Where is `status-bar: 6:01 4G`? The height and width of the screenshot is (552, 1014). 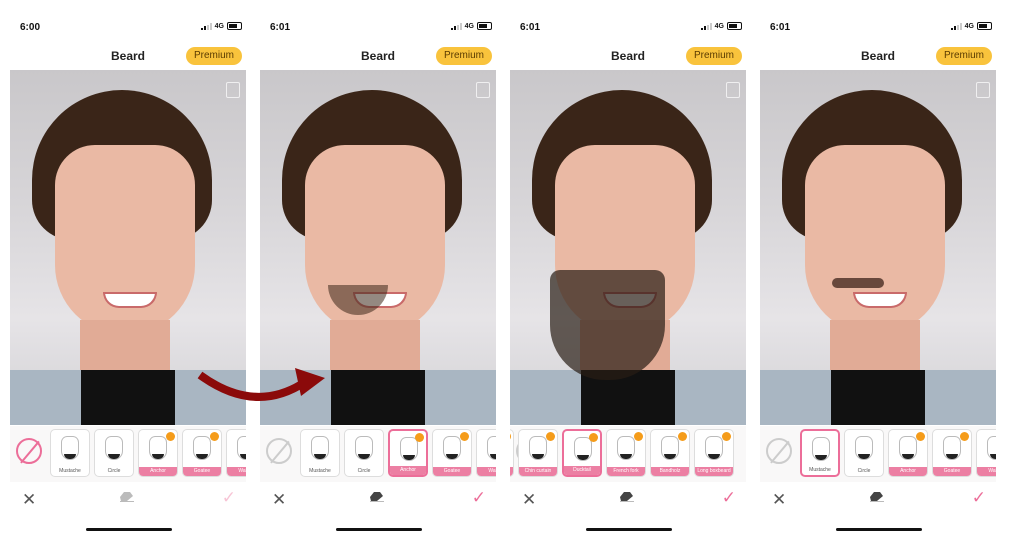
status-bar: 6:01 4G is located at coordinates (381, 29).